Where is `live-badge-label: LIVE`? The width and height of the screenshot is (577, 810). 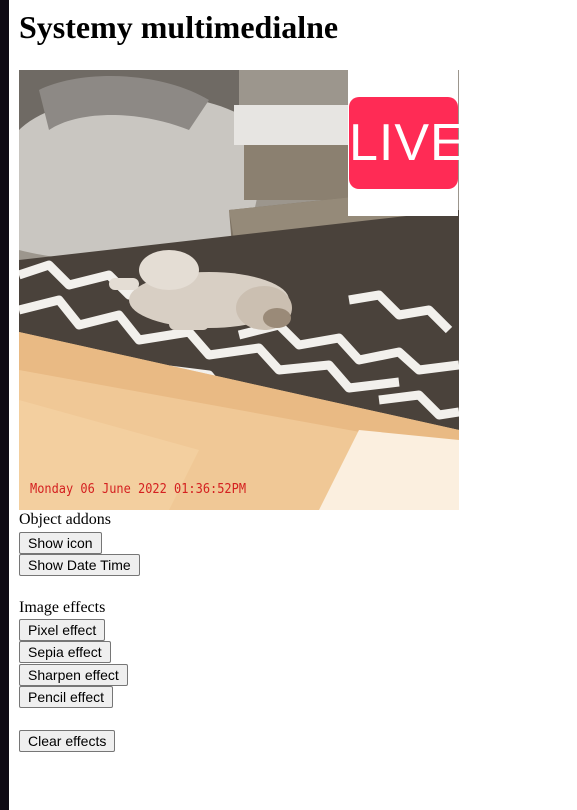 live-badge-label: LIVE is located at coordinates (404, 143).